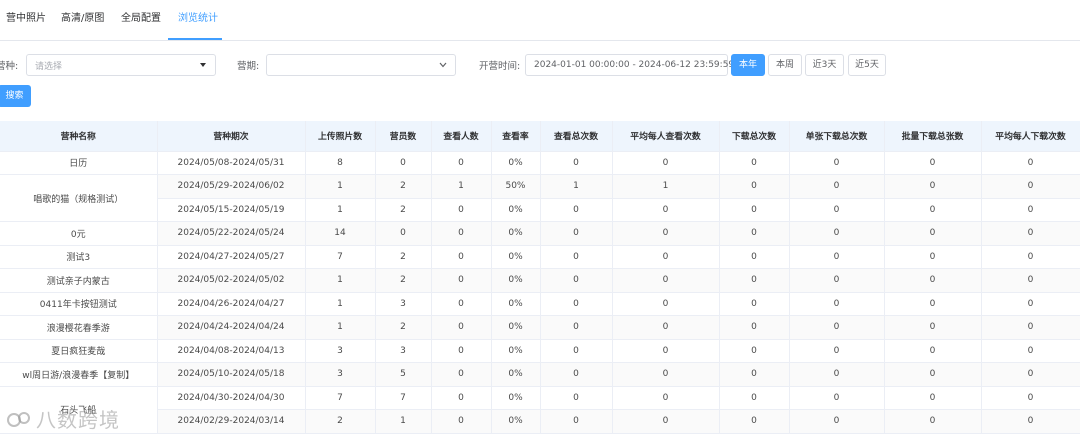 The width and height of the screenshot is (1080, 438). What do you see at coordinates (141, 20) in the screenshot?
I see `tab-global-config: 全局配置` at bounding box center [141, 20].